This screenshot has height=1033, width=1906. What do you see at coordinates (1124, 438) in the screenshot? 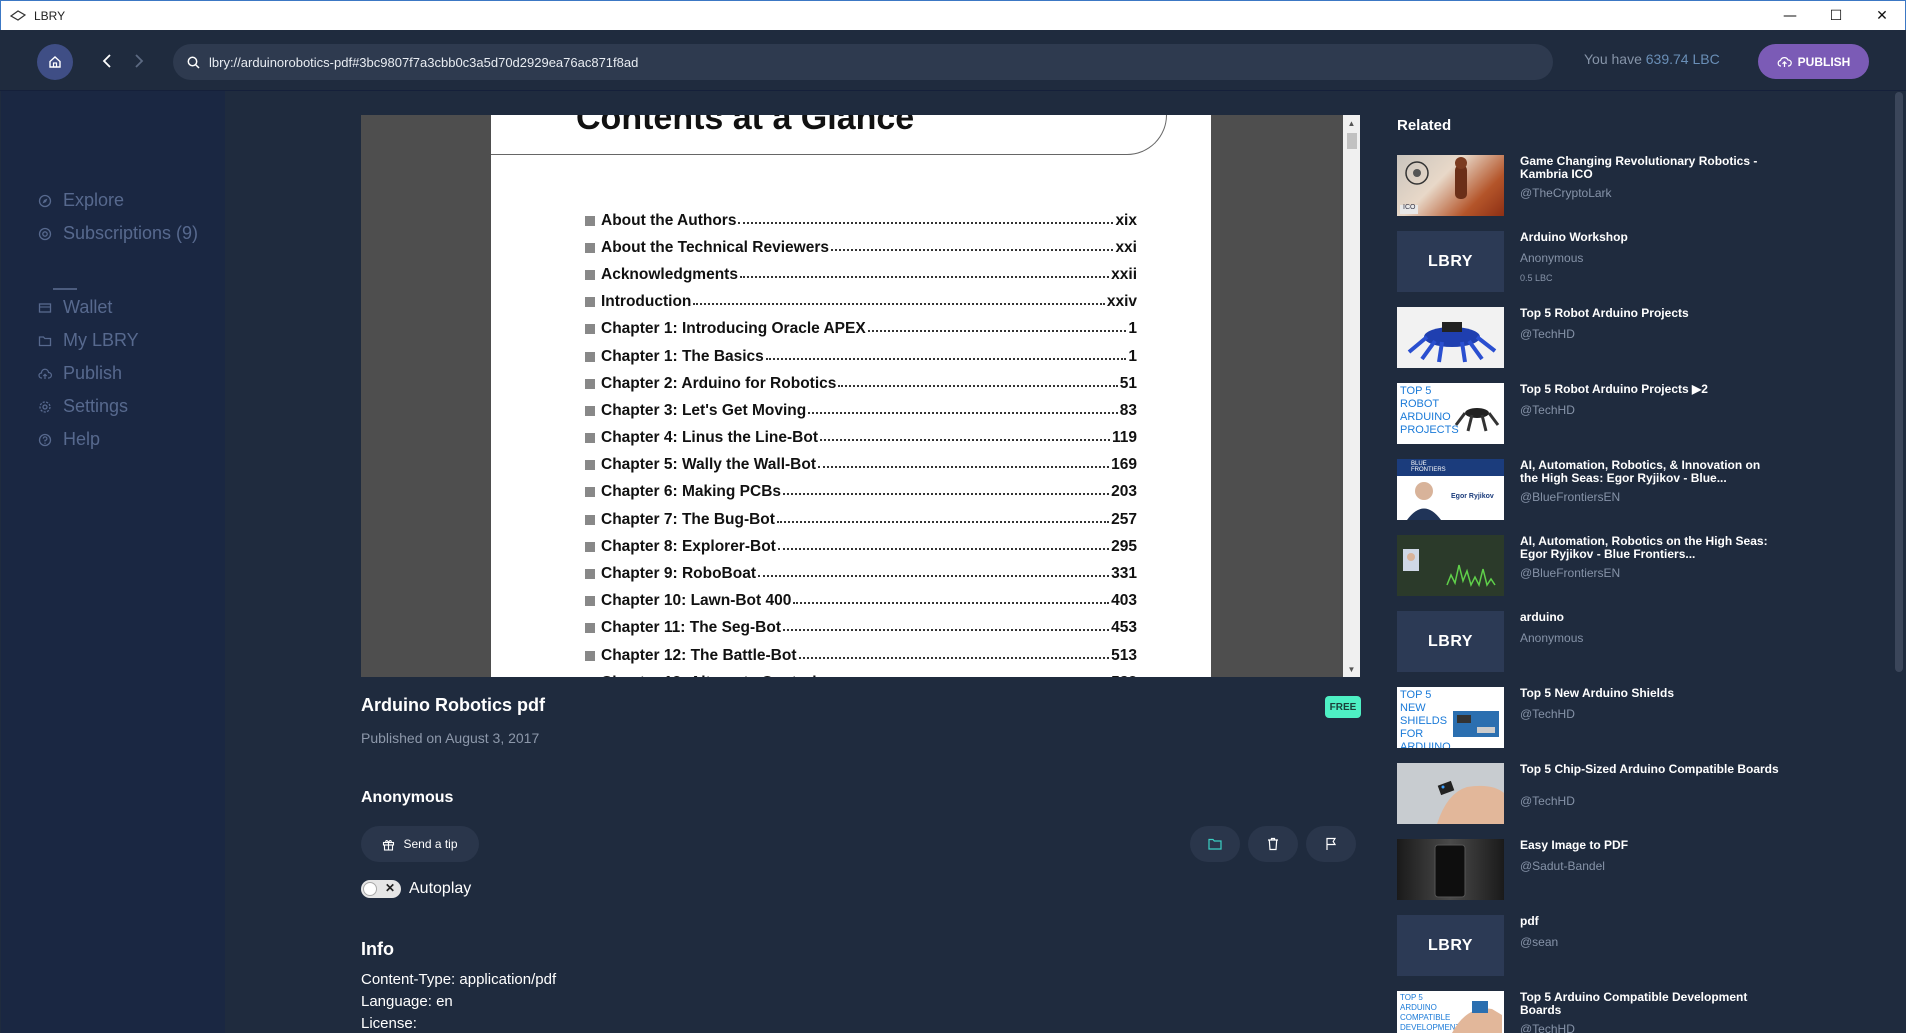
I see `toc-page: 119` at bounding box center [1124, 438].